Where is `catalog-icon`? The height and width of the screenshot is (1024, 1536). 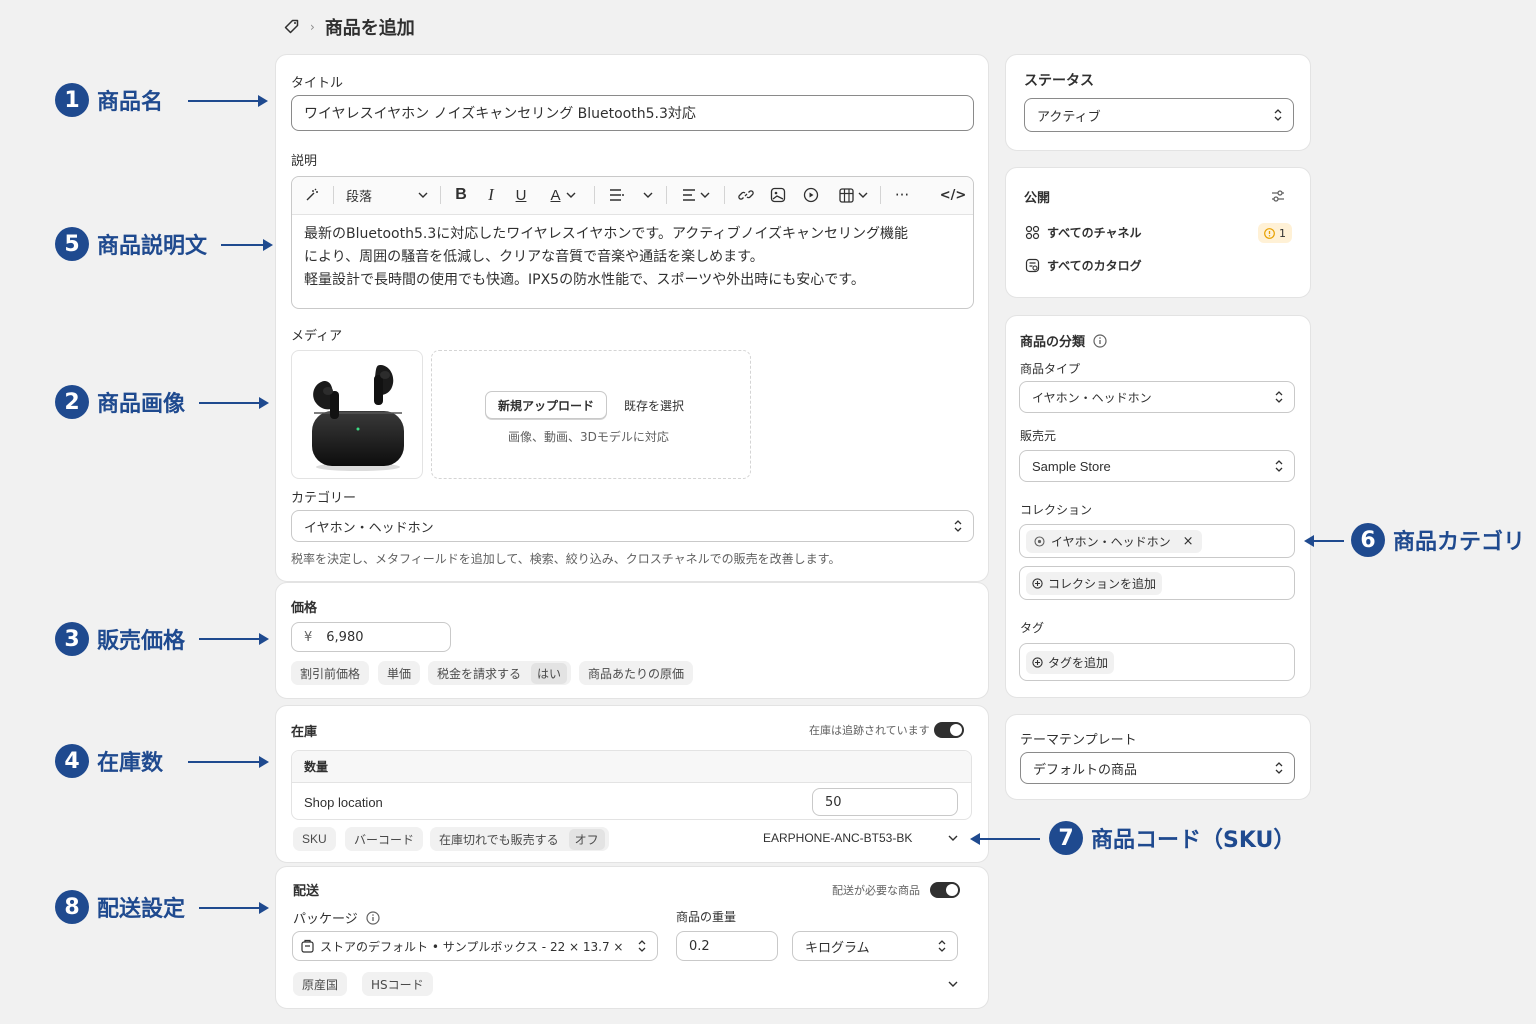
catalog-icon is located at coordinates (1032, 265).